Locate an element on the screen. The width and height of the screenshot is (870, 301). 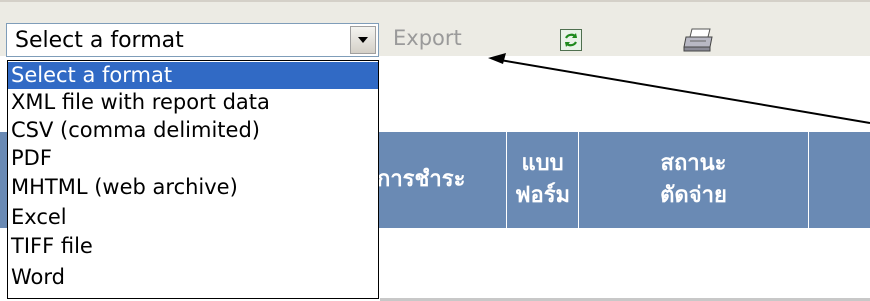
printer-icon is located at coordinates (699, 40).